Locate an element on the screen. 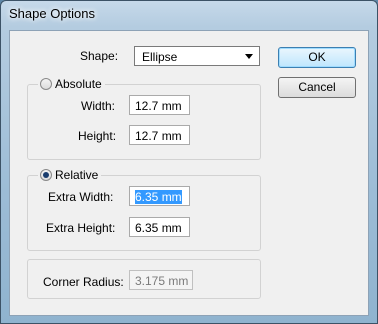 The width and height of the screenshot is (378, 324). corner-radius-value: 3.175 mm is located at coordinates (162, 281).